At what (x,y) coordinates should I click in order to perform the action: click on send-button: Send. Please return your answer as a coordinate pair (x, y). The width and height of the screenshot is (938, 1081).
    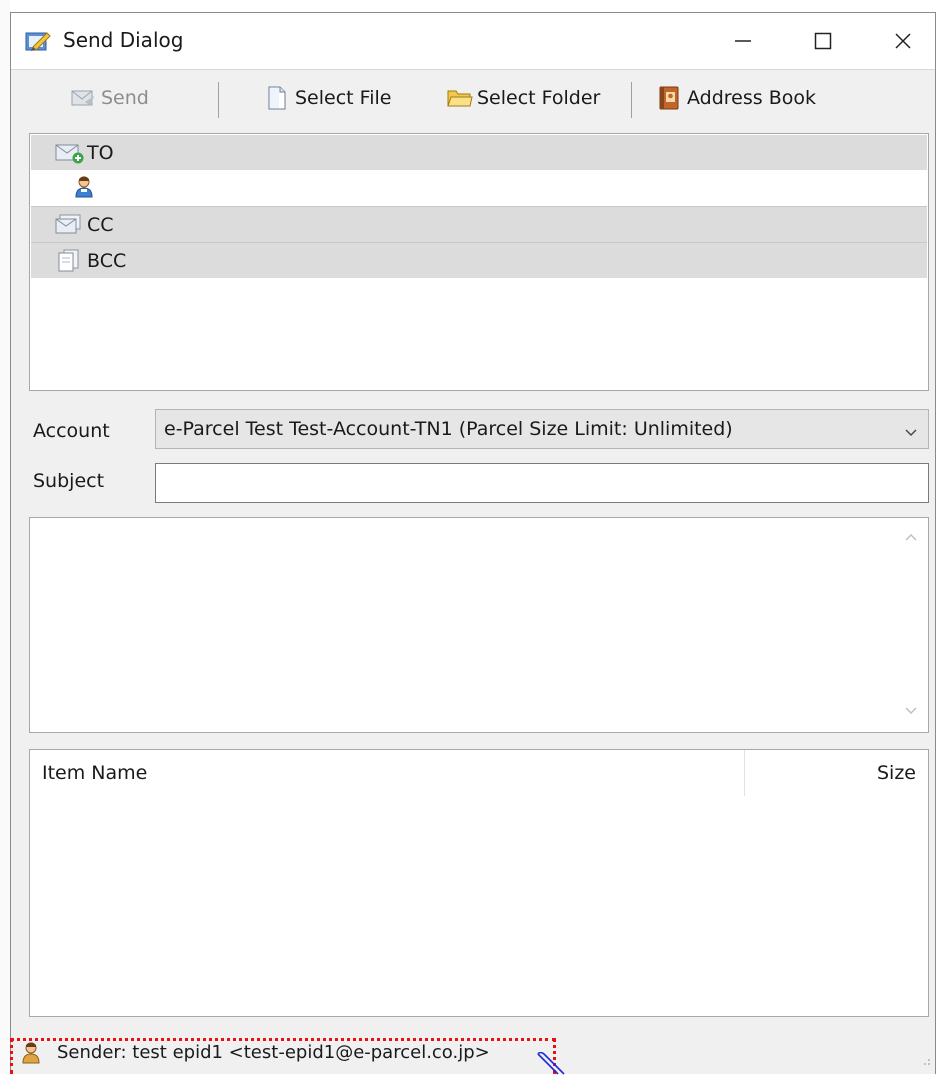
    Looking at the image, I should click on (110, 98).